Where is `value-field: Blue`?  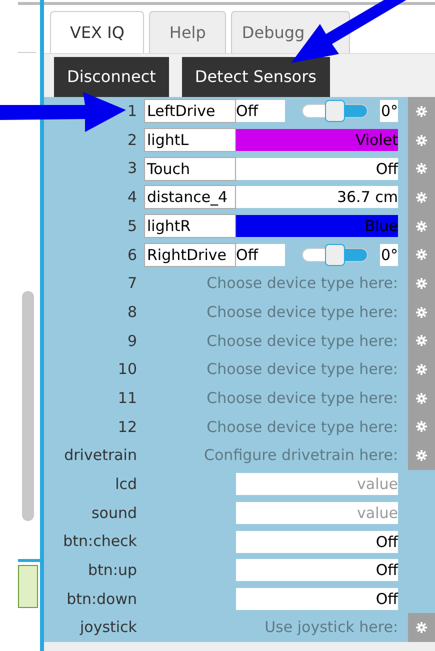 value-field: Blue is located at coordinates (317, 226).